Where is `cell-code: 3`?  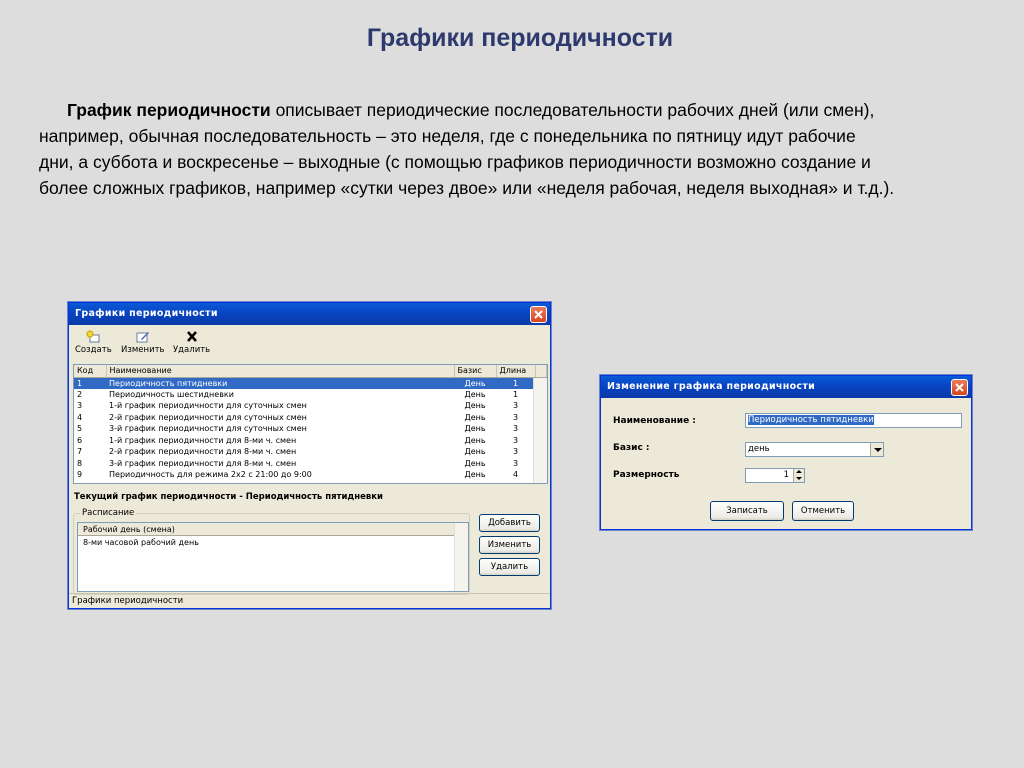
cell-code: 3 is located at coordinates (80, 406).